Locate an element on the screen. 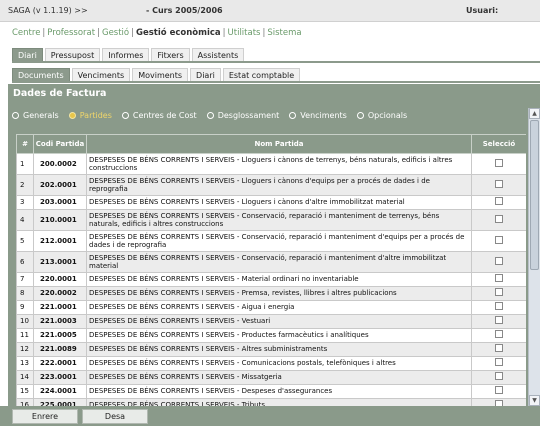 Image resolution: width=540 pixels, height=426 pixels. nav-utilitats: Utilitats is located at coordinates (244, 33).